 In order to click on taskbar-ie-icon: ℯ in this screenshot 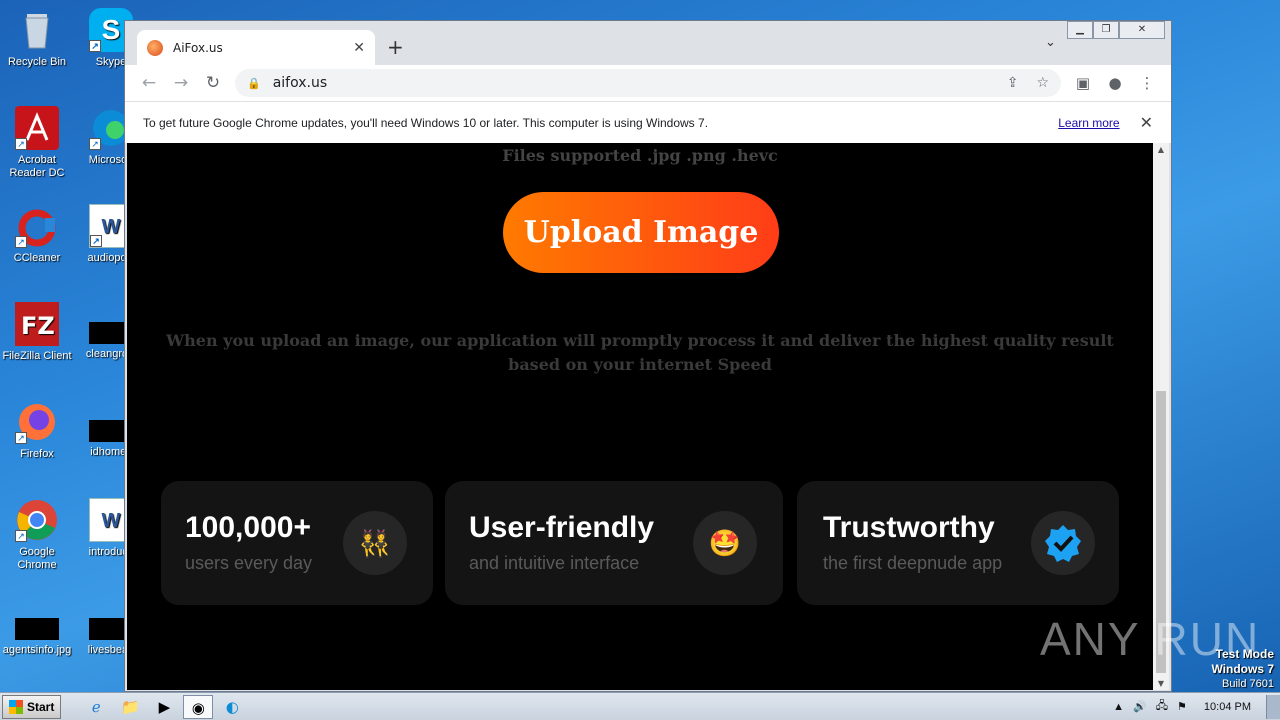, I will do `click(96, 707)`.